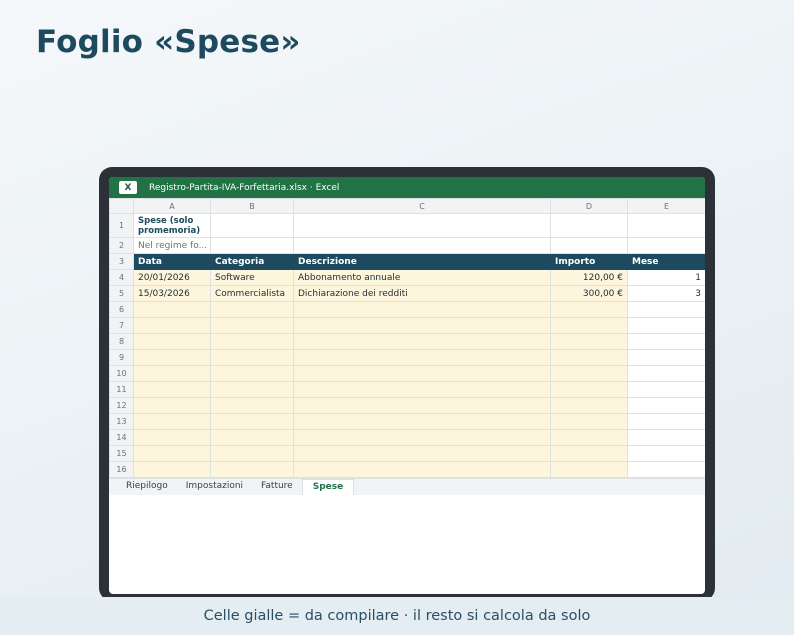  What do you see at coordinates (172, 261) in the screenshot?
I see `header-data: Data` at bounding box center [172, 261].